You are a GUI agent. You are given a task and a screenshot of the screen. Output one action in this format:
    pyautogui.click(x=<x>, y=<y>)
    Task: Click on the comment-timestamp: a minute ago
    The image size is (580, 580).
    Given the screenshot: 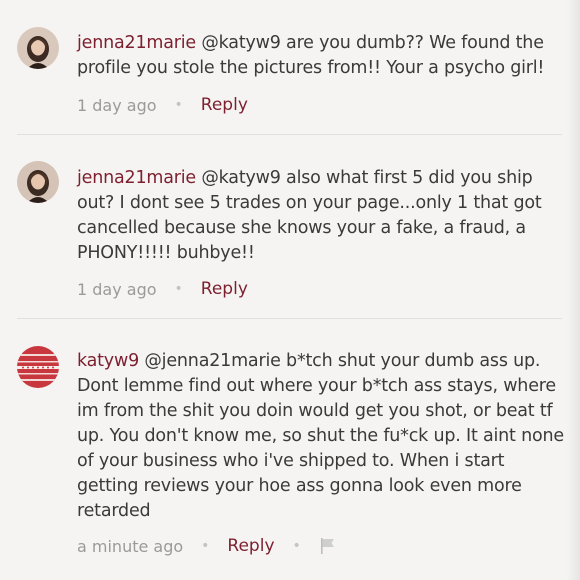 What is the action you would take?
    pyautogui.click(x=130, y=546)
    